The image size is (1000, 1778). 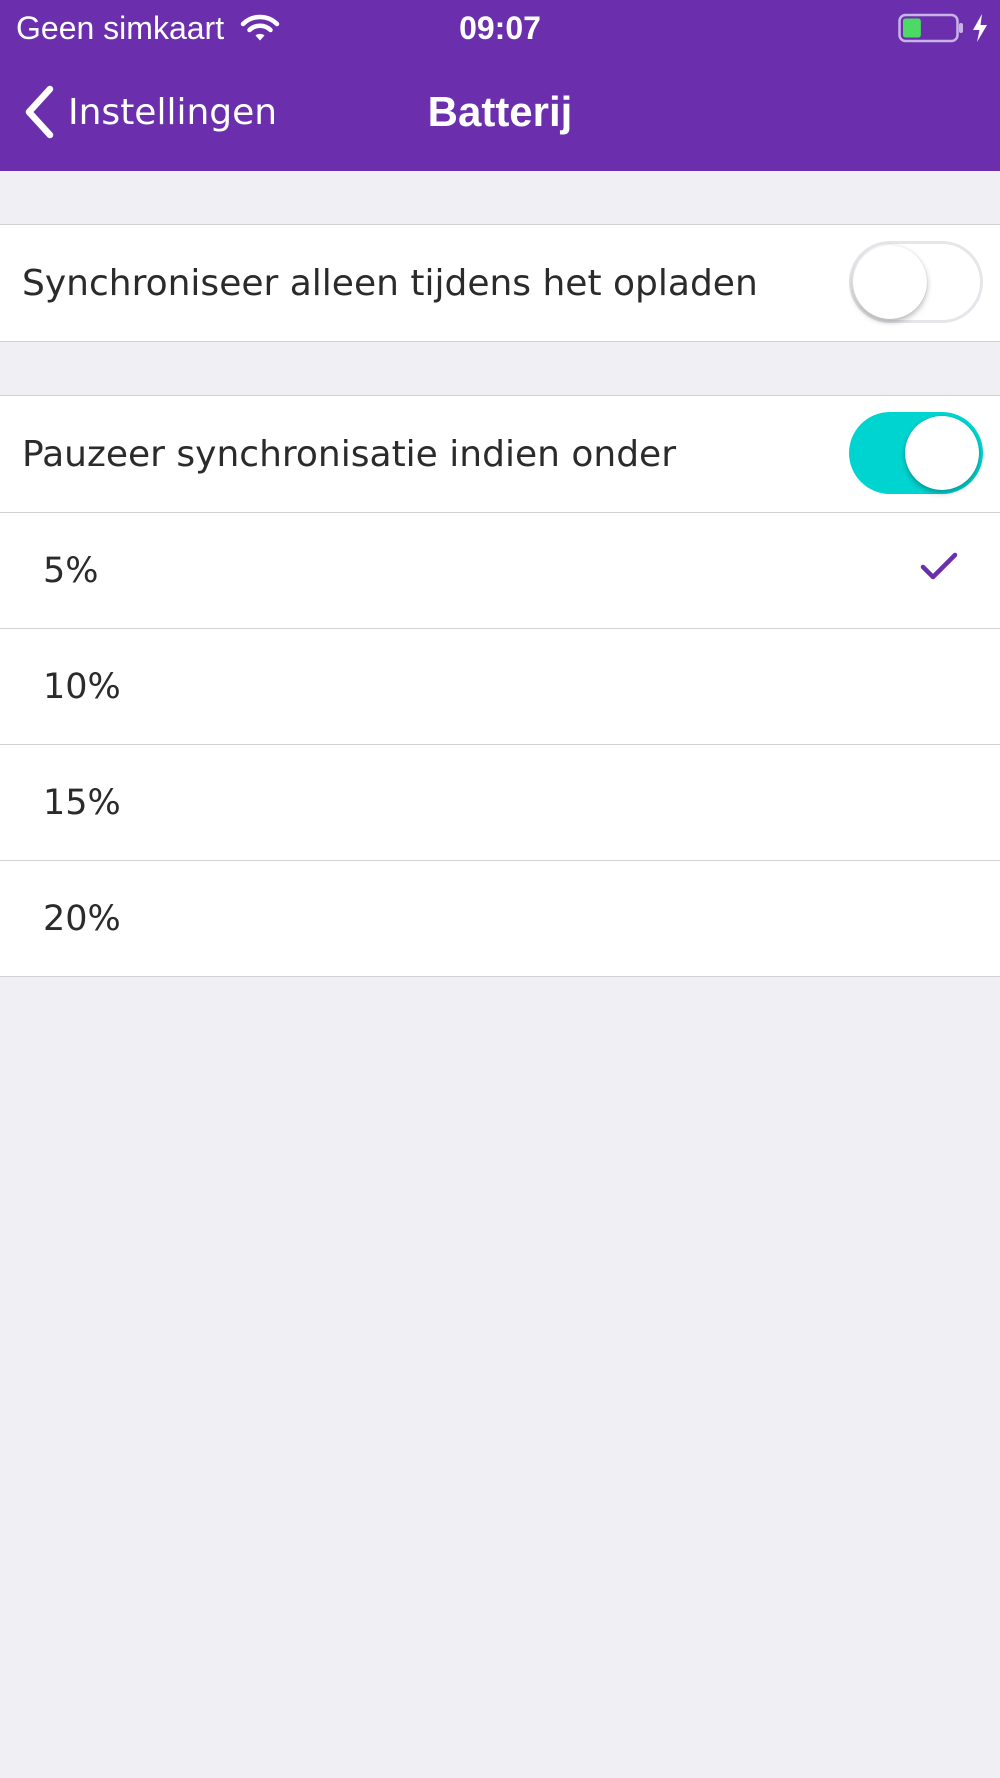 I want to click on page-title: Batterij, so click(x=500, y=111).